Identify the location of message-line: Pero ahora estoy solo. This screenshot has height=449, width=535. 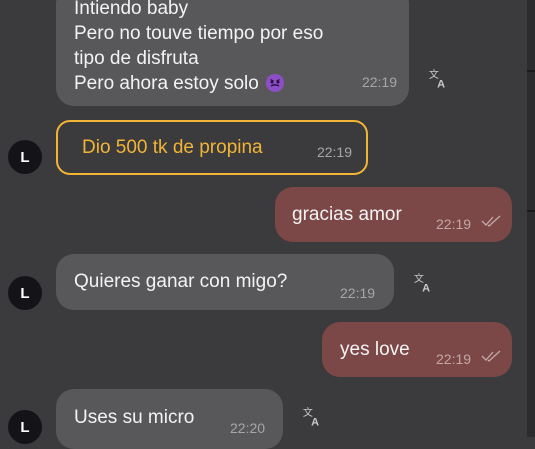
(232, 83).